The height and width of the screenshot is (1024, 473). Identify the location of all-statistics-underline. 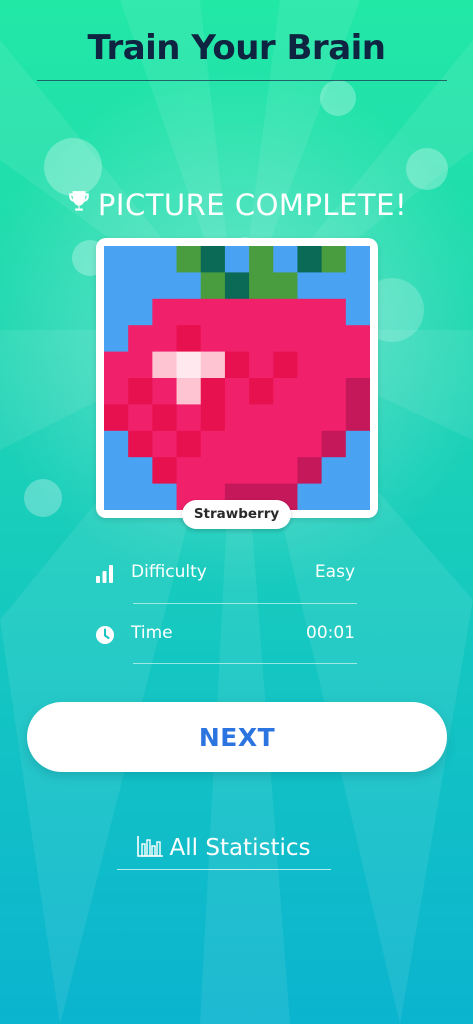
(224, 869).